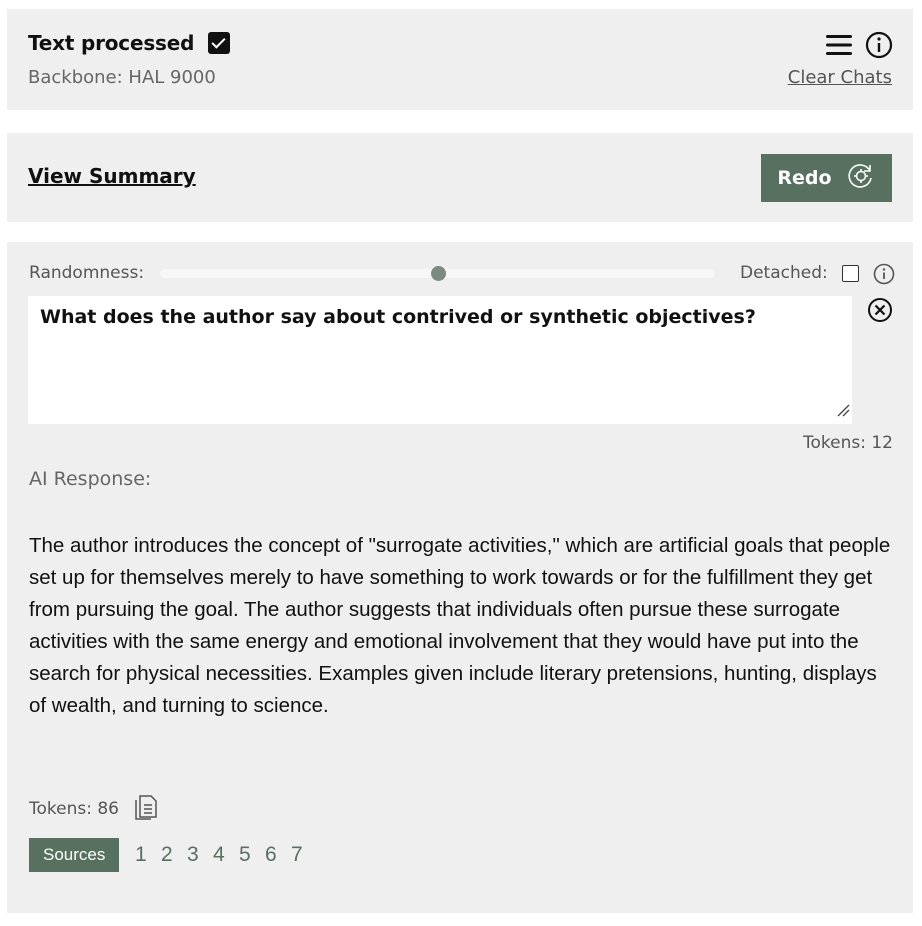  I want to click on source-link-4: 4, so click(218, 855).